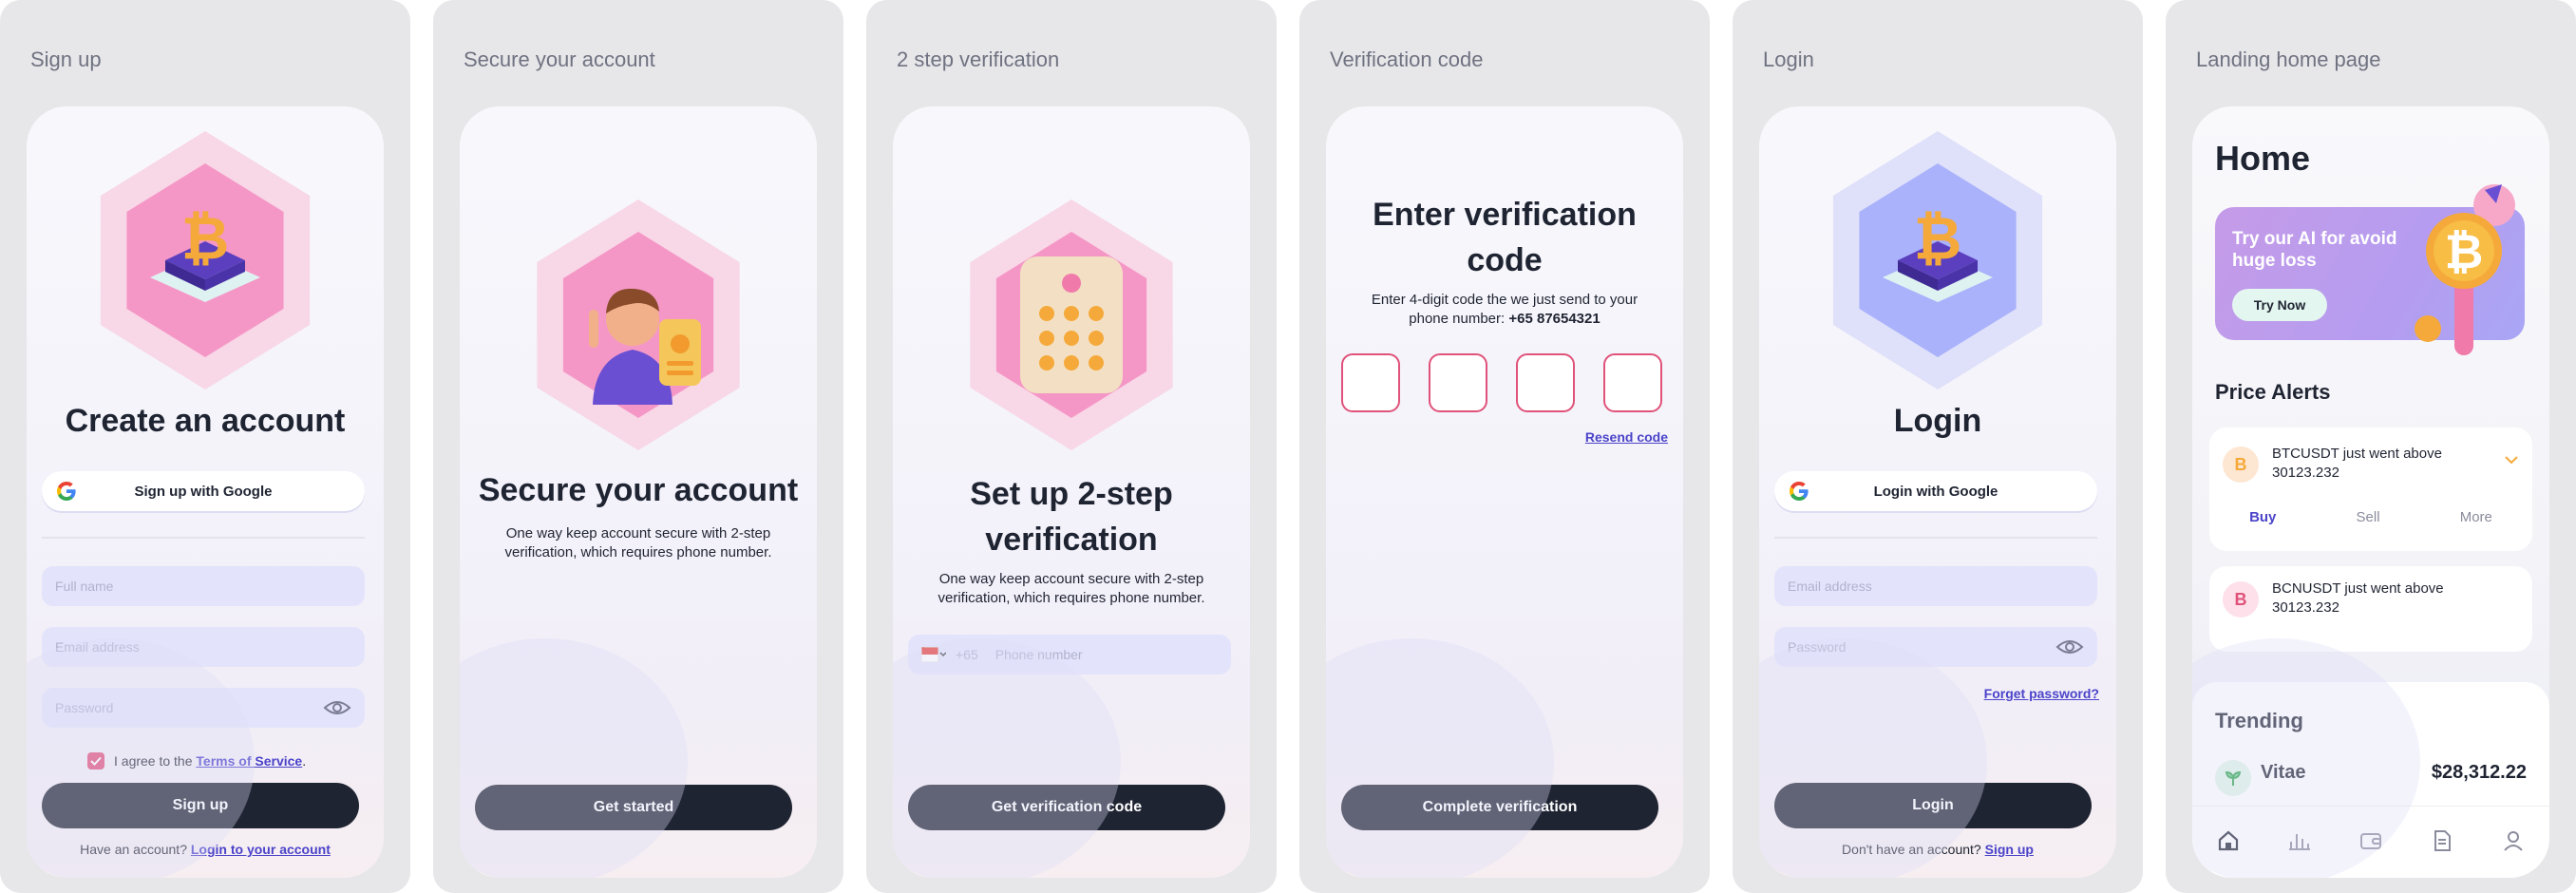 The height and width of the screenshot is (893, 2576). Describe the element at coordinates (1066, 807) in the screenshot. I see `get-code-button: Get verification code` at that location.